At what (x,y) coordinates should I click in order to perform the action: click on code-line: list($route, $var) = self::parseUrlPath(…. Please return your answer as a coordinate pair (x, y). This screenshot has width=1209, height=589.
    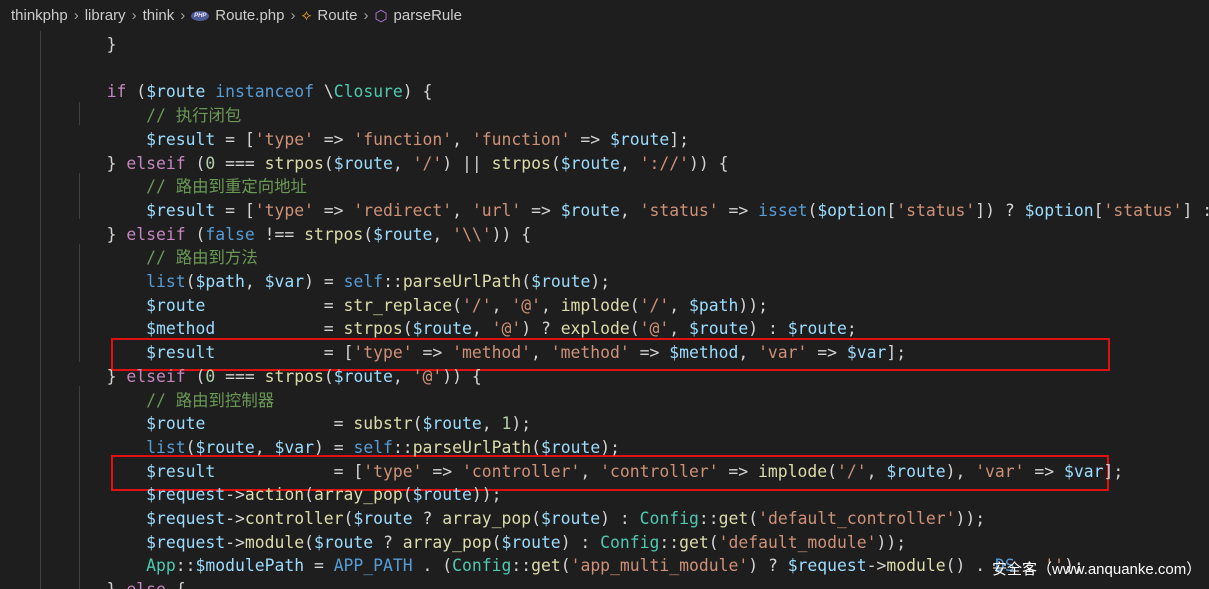
    Looking at the image, I should click on (314, 448).